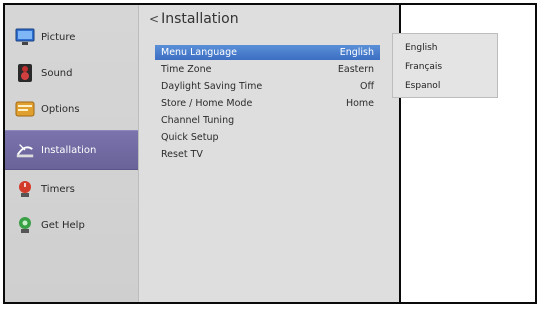  What do you see at coordinates (200, 19) in the screenshot?
I see `page-title-text: Installation` at bounding box center [200, 19].